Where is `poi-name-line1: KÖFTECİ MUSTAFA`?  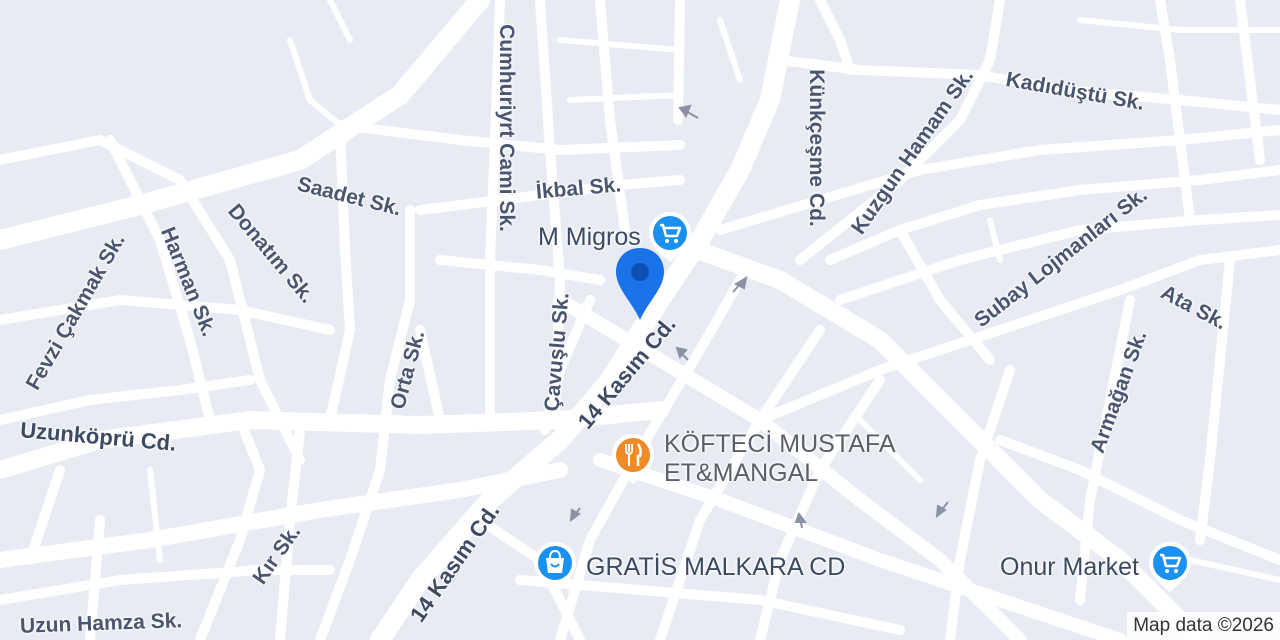 poi-name-line1: KÖFTECİ MUSTAFA is located at coordinates (780, 444).